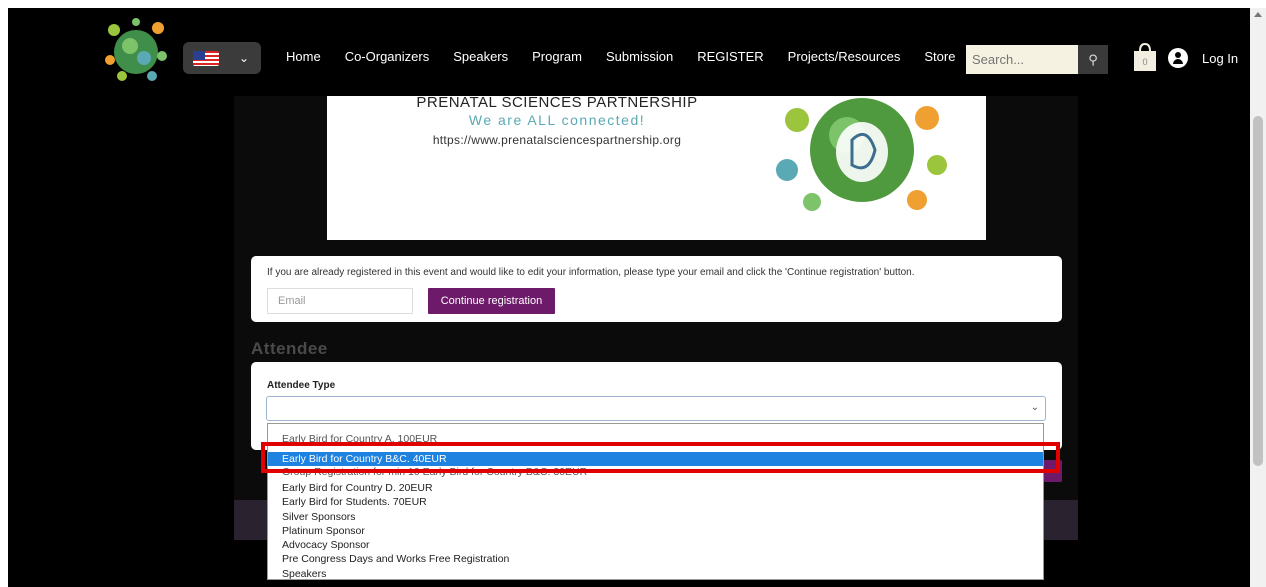 The width and height of the screenshot is (1266, 587). Describe the element at coordinates (1258, 14) in the screenshot. I see `scroll-up-arrow-icon` at that location.